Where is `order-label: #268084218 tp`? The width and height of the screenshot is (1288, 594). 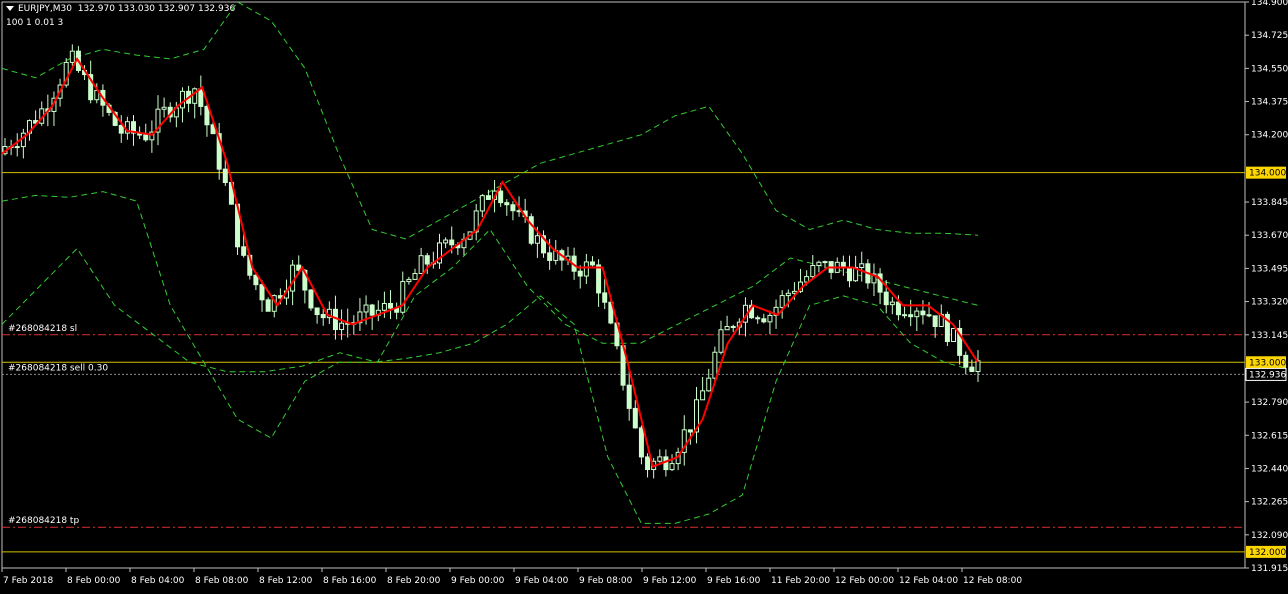 order-label: #268084218 tp is located at coordinates (43, 521).